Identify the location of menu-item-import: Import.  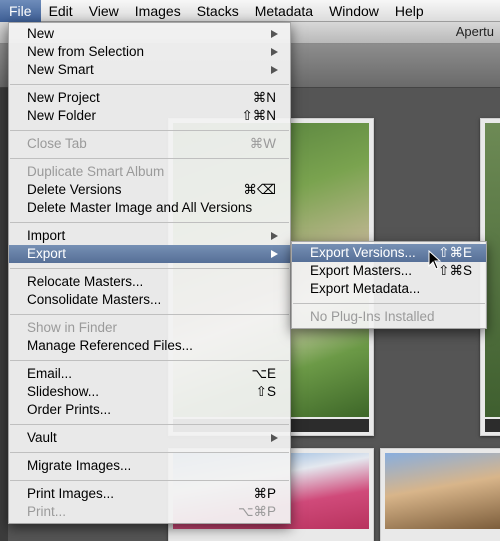
(149, 236).